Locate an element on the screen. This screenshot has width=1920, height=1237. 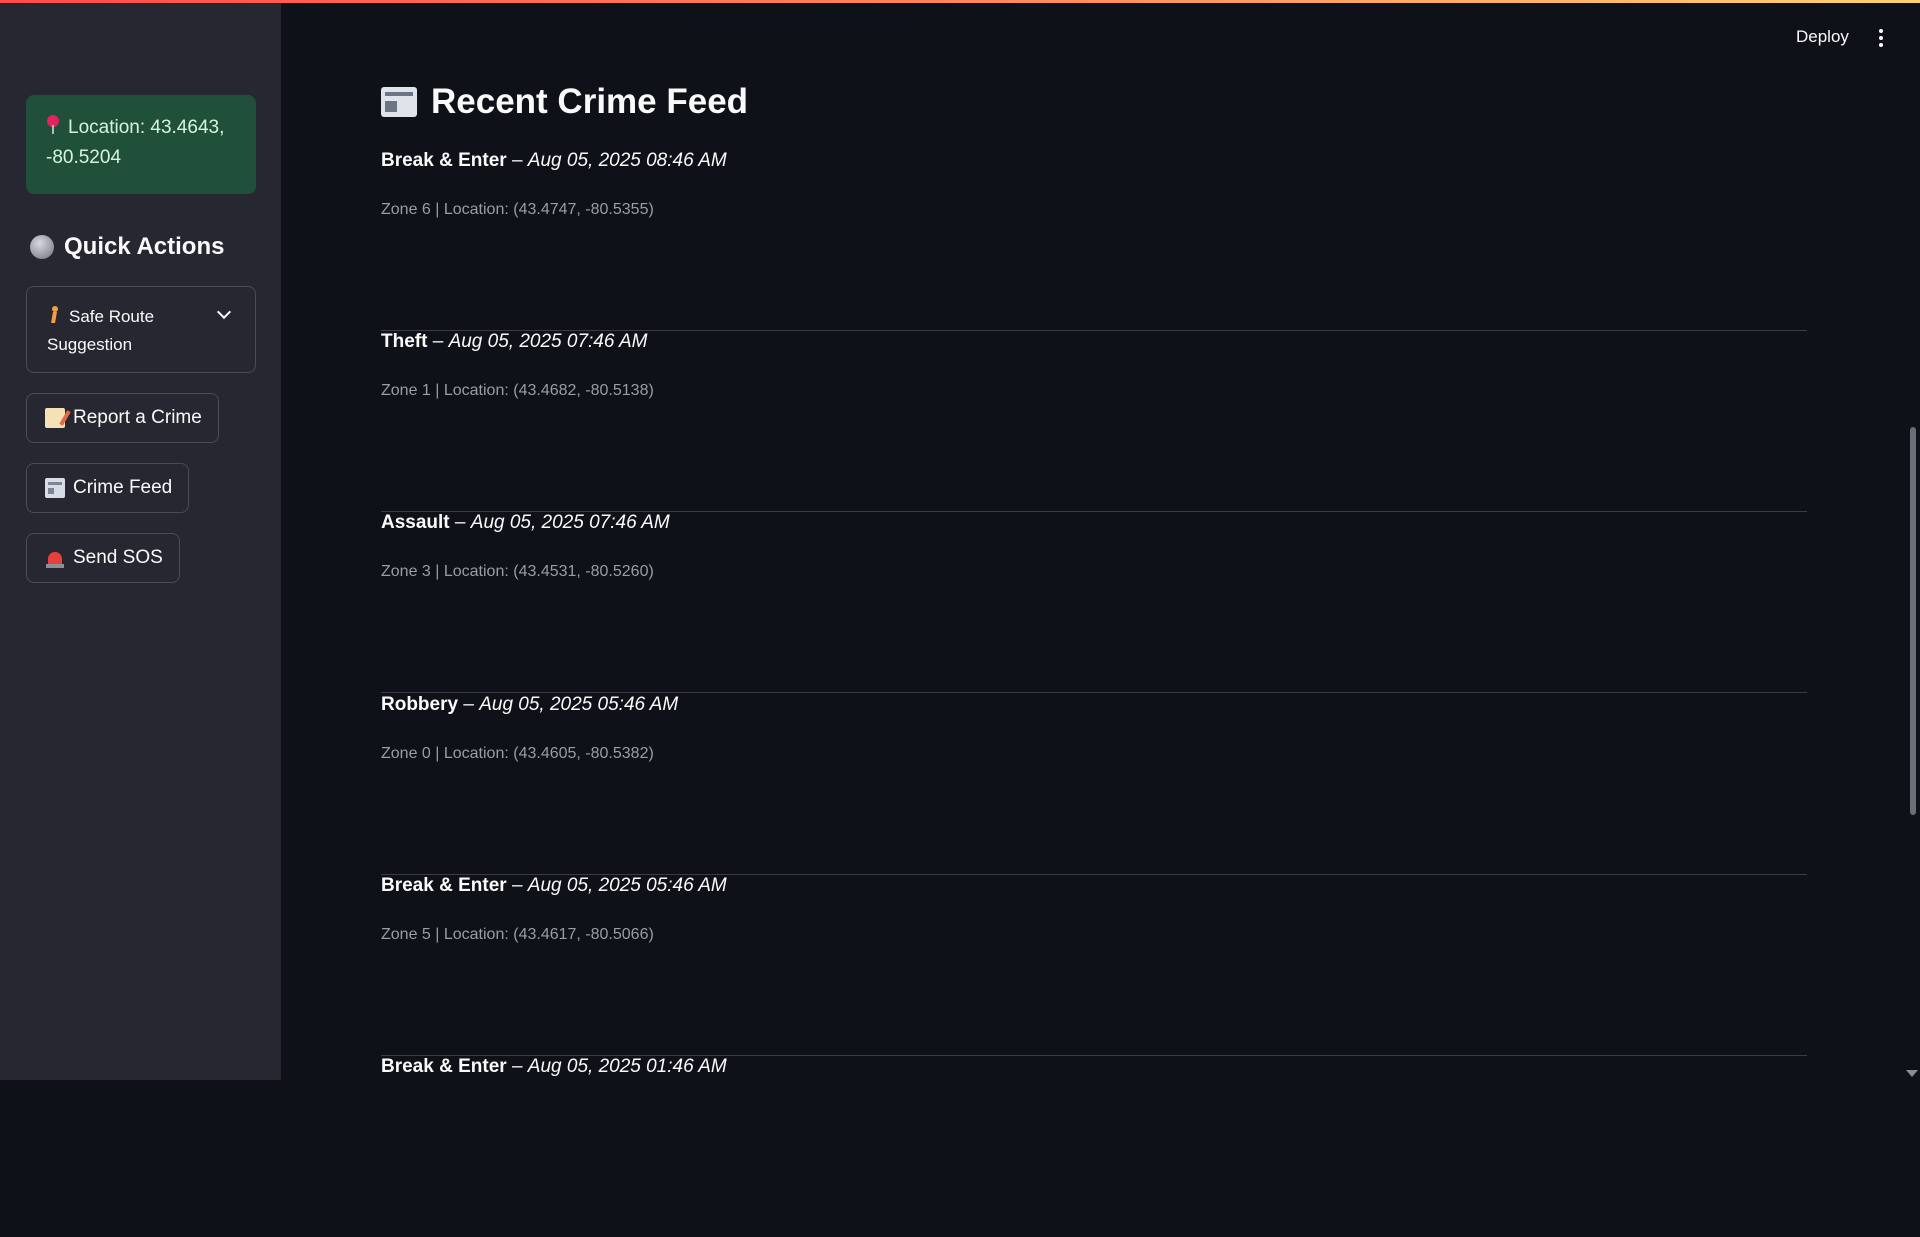
page-title-text: Recent Crime Feed is located at coordinates (590, 101).